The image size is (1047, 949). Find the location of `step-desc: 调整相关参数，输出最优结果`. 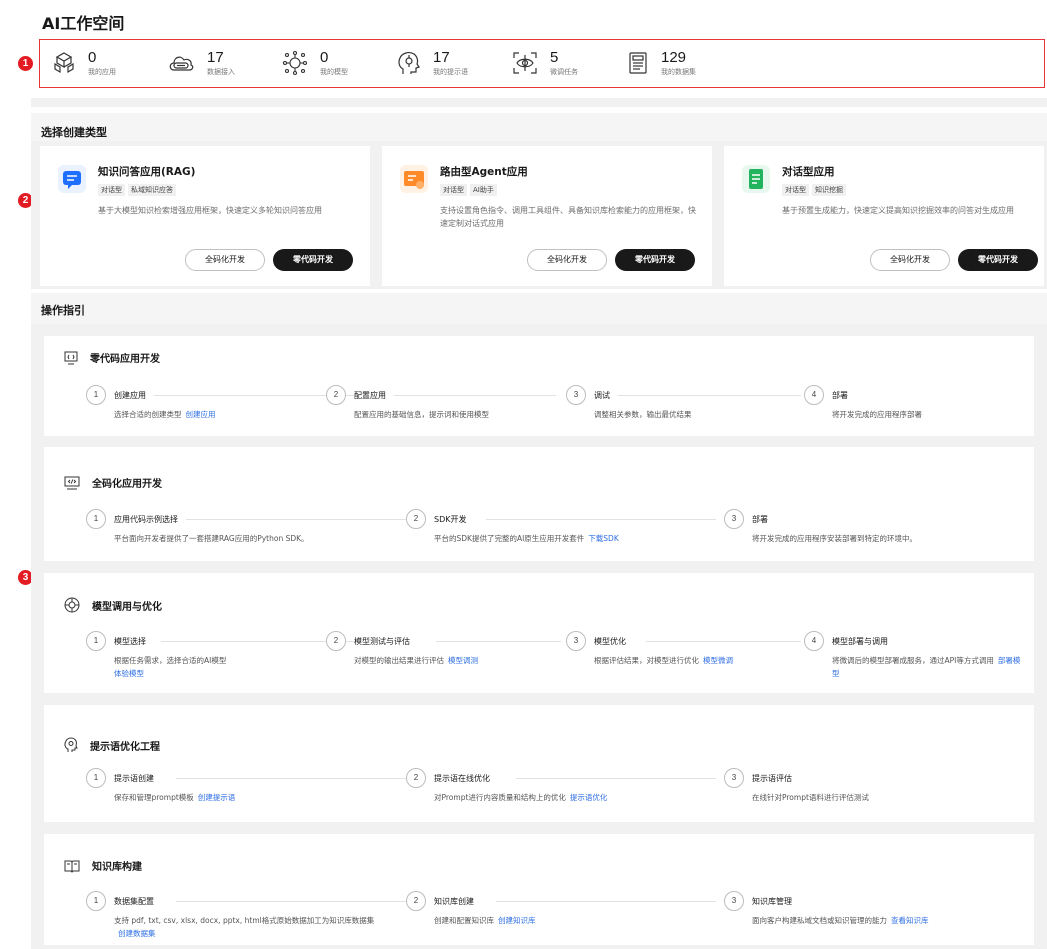

step-desc: 调整相关参数，输出最优结果 is located at coordinates (643, 414).